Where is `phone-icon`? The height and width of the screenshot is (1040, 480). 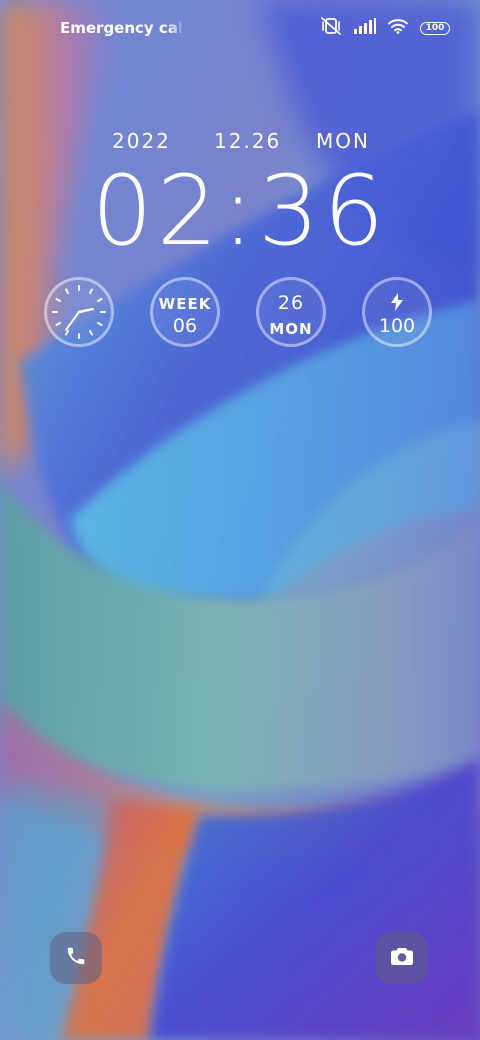
phone-icon is located at coordinates (76, 958).